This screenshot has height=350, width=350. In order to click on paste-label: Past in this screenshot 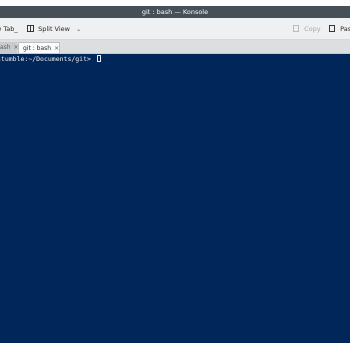, I will do `click(345, 29)`.